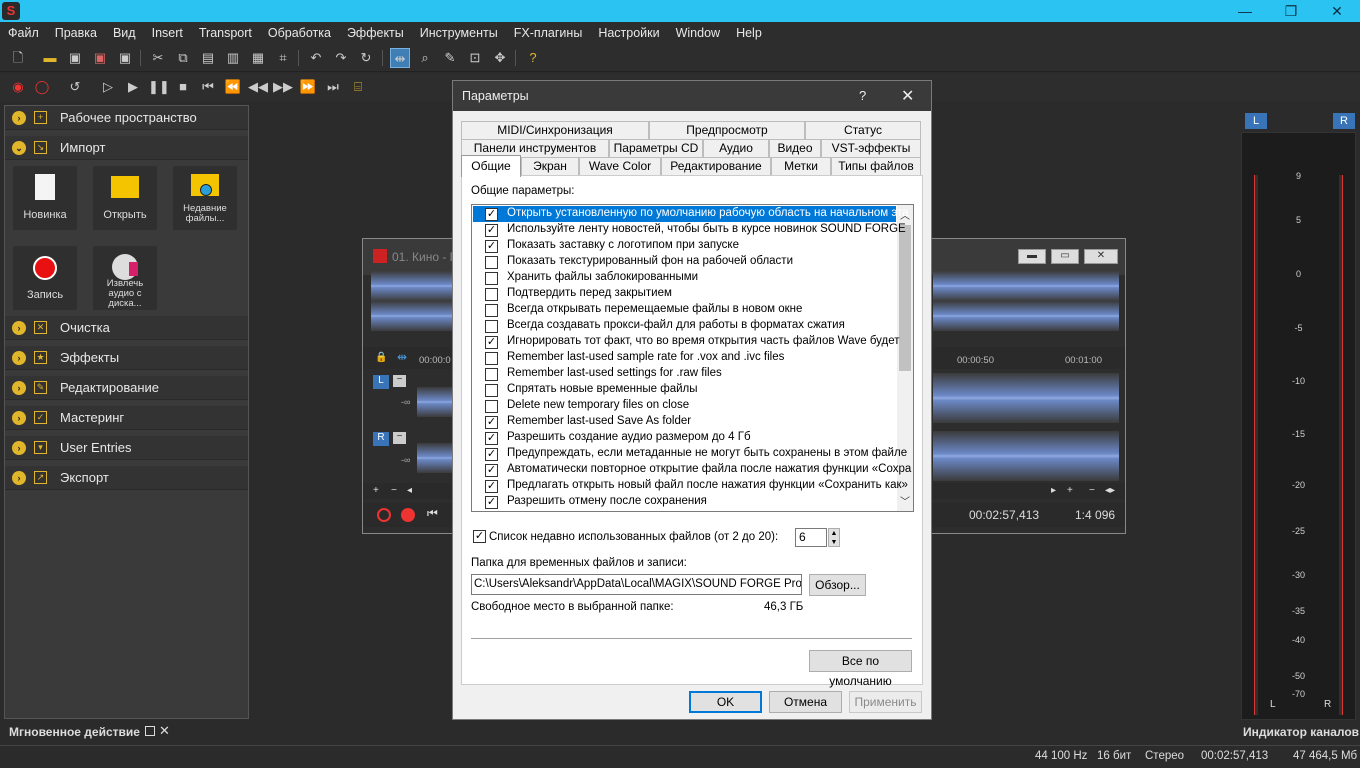 Image resolution: width=1360 pixels, height=768 pixels. I want to click on record-icon: ◯, so click(42, 87).